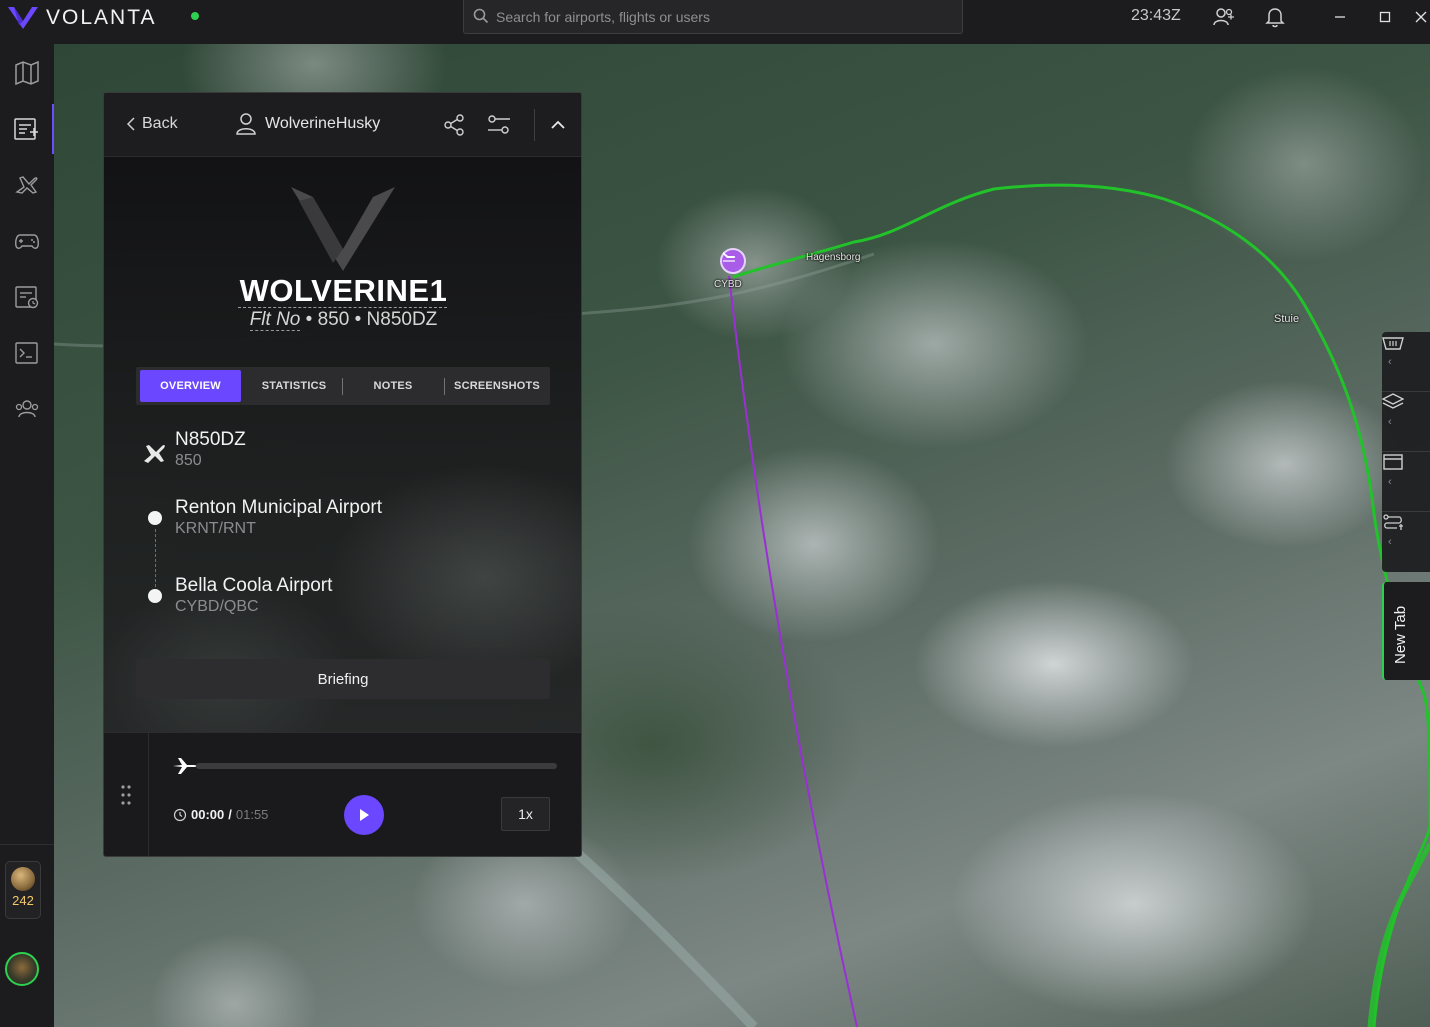 The height and width of the screenshot is (1027, 1430). I want to click on landing-icon, so click(729, 257).